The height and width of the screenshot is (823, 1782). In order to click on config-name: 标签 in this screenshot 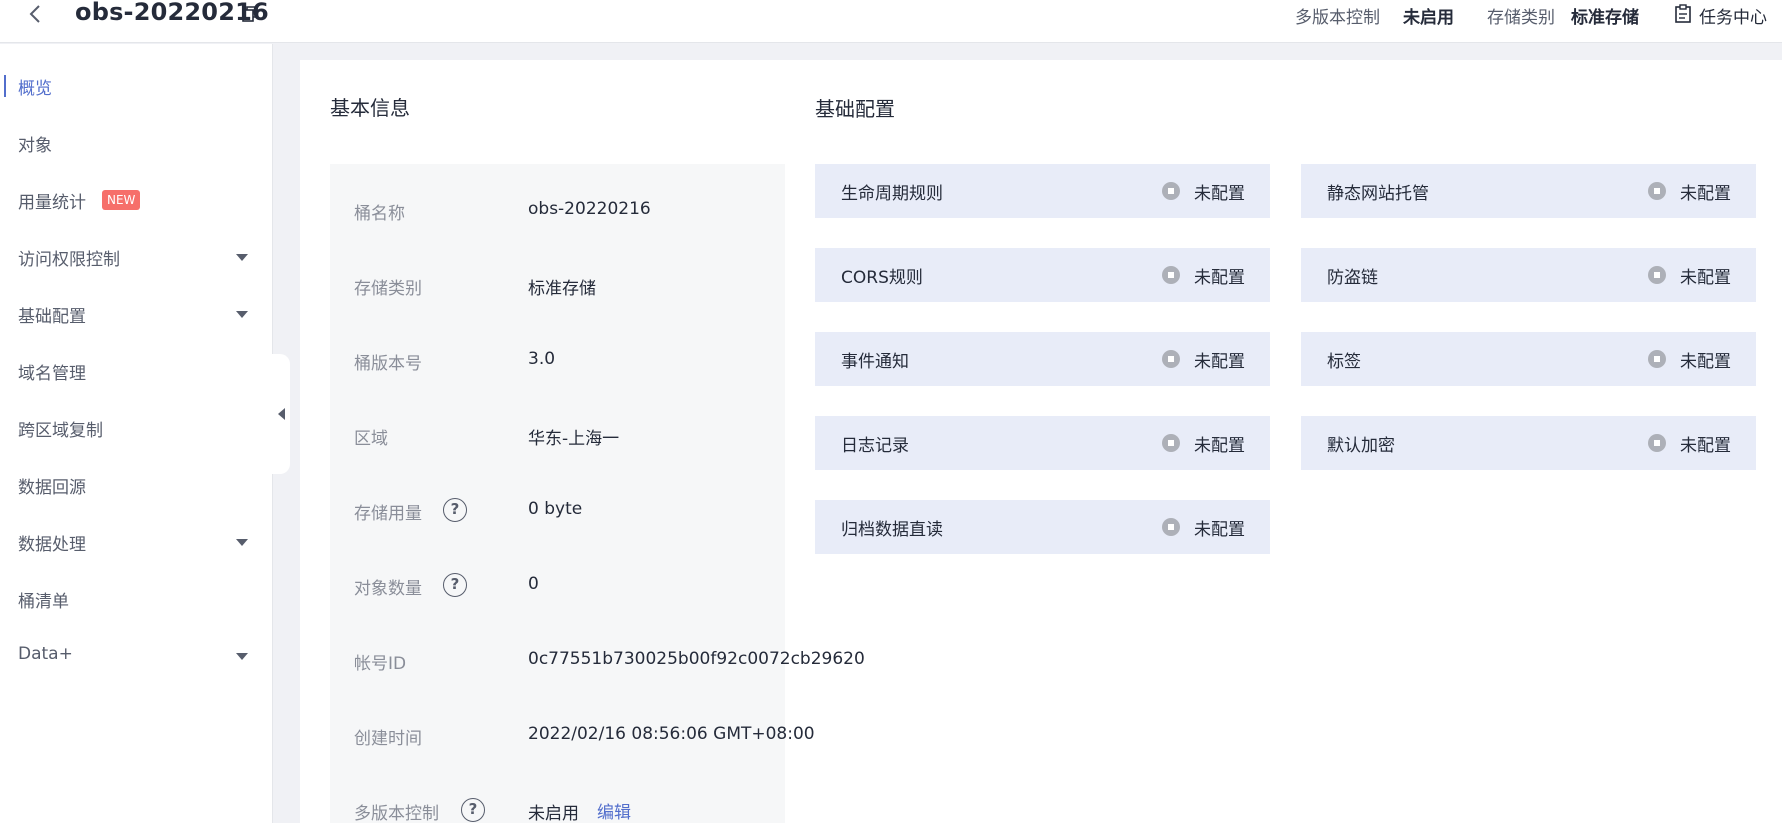, I will do `click(1344, 362)`.